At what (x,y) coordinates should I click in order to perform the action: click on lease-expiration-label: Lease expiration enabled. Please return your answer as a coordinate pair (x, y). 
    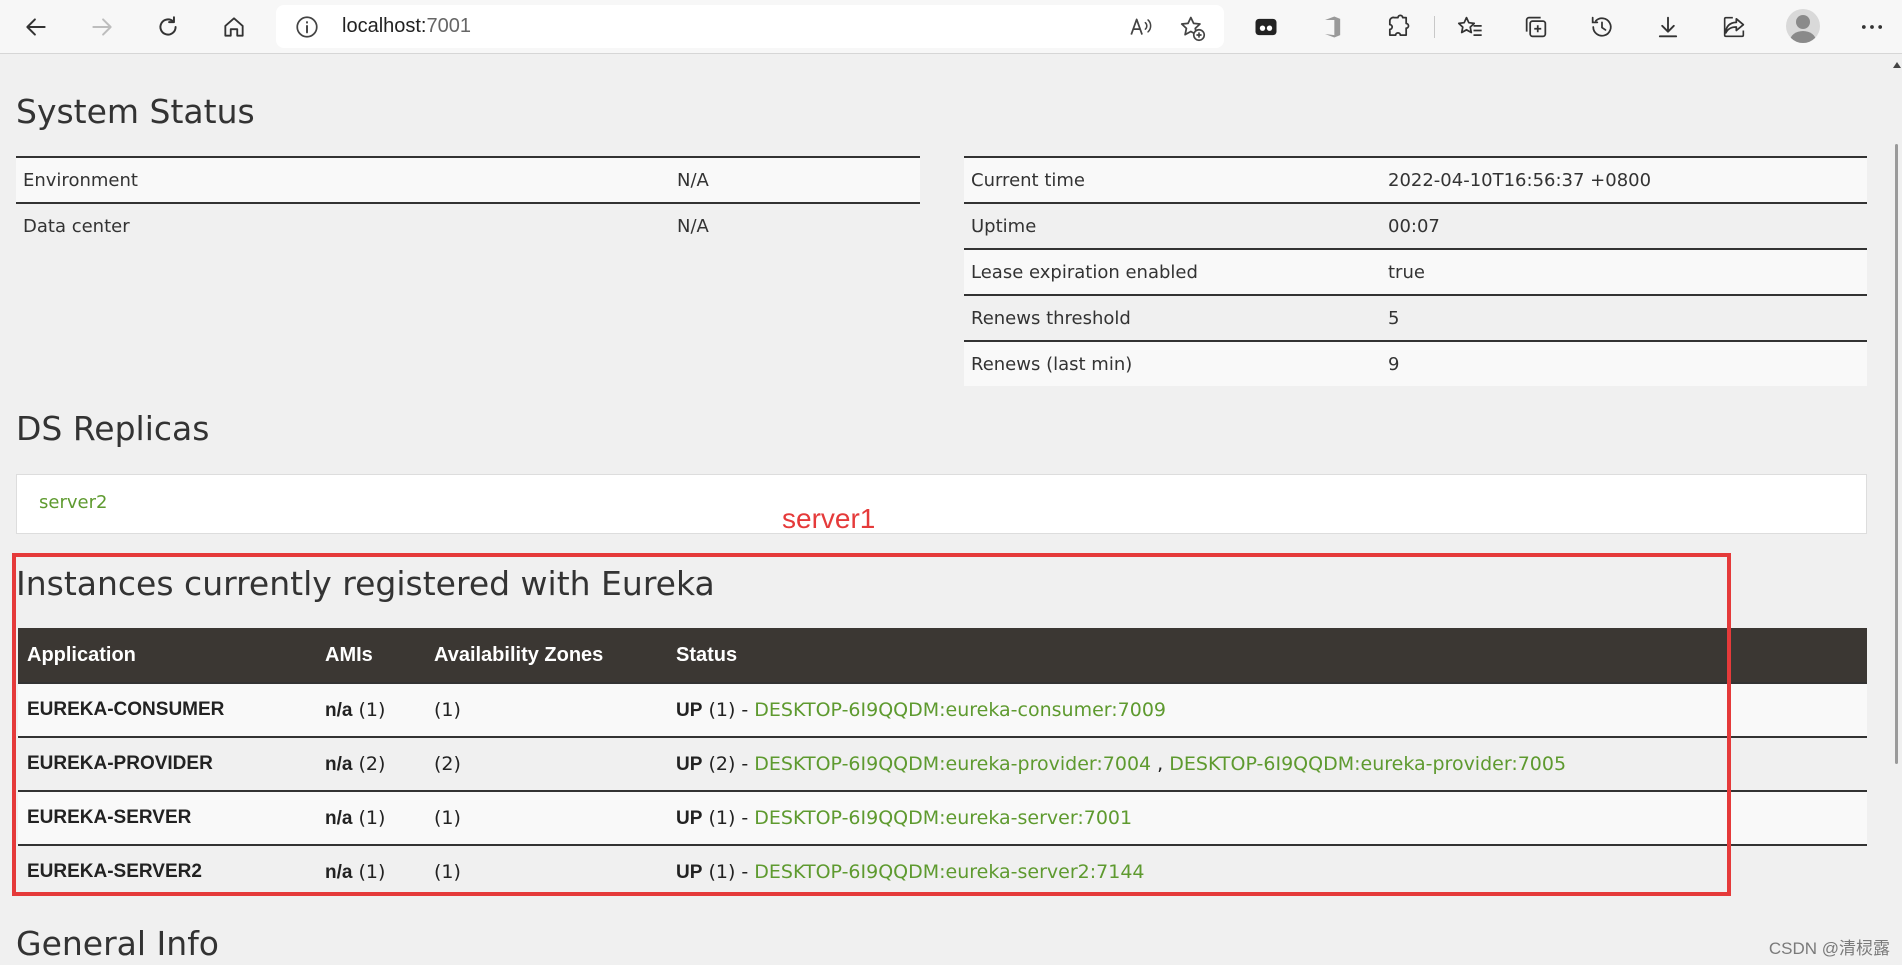
    Looking at the image, I should click on (1172, 271).